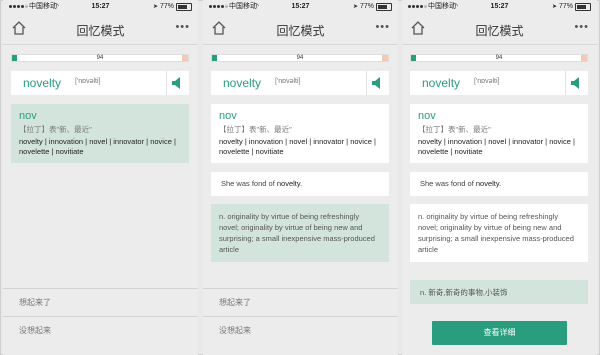 The height and width of the screenshot is (355, 600). I want to click on chinese-definition: n. 新奇,新奇的事物,小装饰, so click(464, 292).